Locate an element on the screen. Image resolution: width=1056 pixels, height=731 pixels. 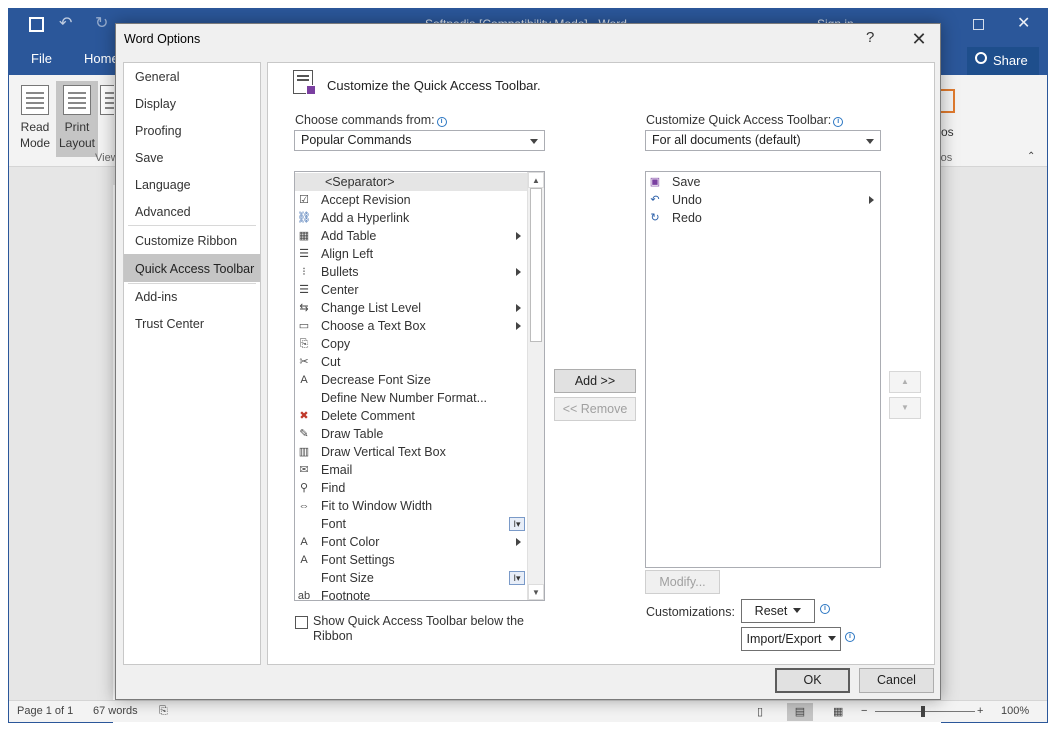
toolbar-item: ▣ Save is located at coordinates (763, 182).